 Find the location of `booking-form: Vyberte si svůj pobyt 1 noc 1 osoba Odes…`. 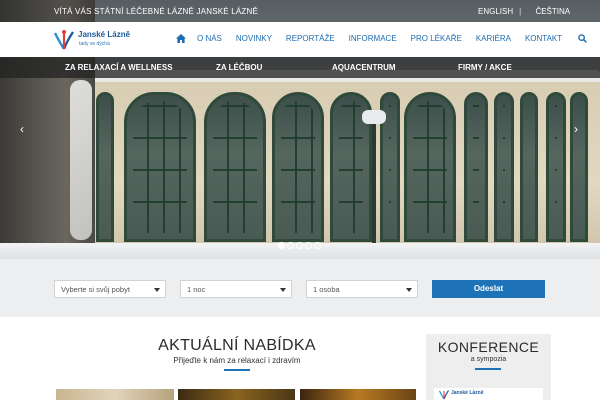

booking-form: Vyberte si svůj pobyt 1 noc 1 osoba Odes… is located at coordinates (300, 288).